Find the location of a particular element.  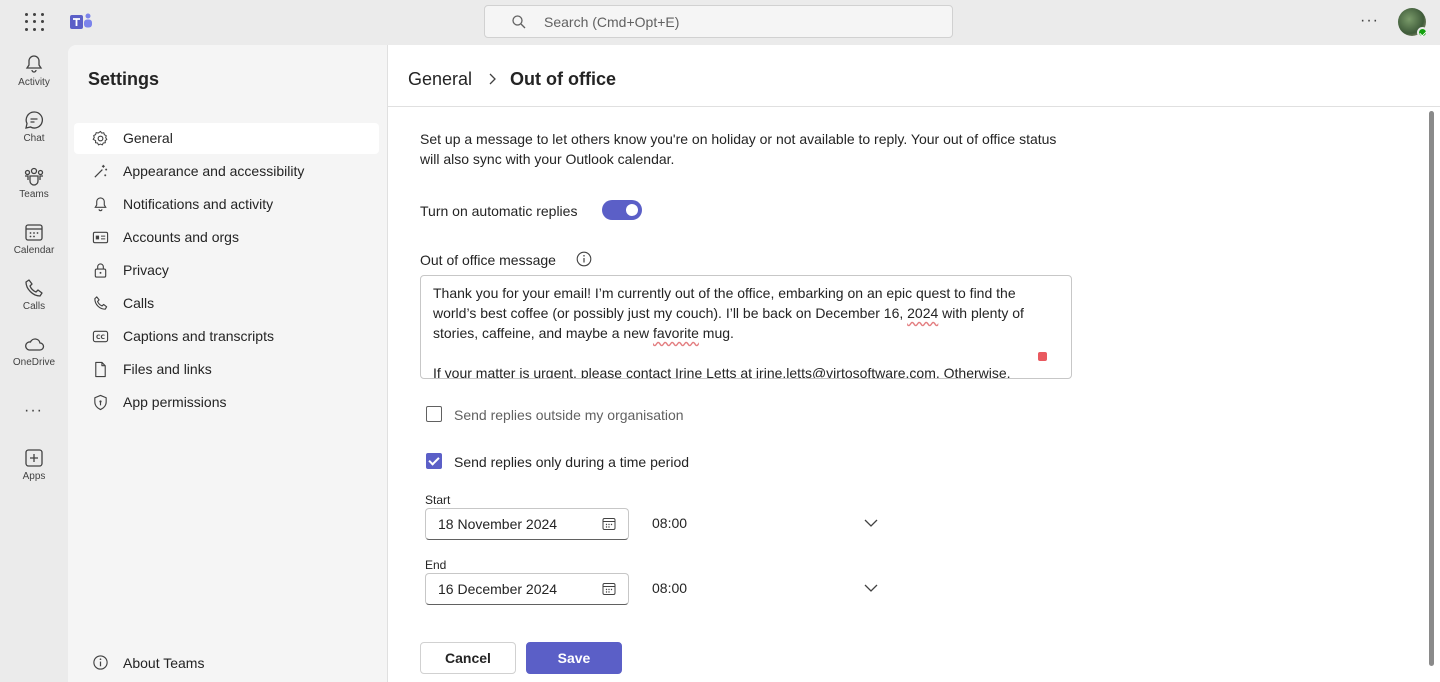

teams-logo-icon is located at coordinates (81, 21).